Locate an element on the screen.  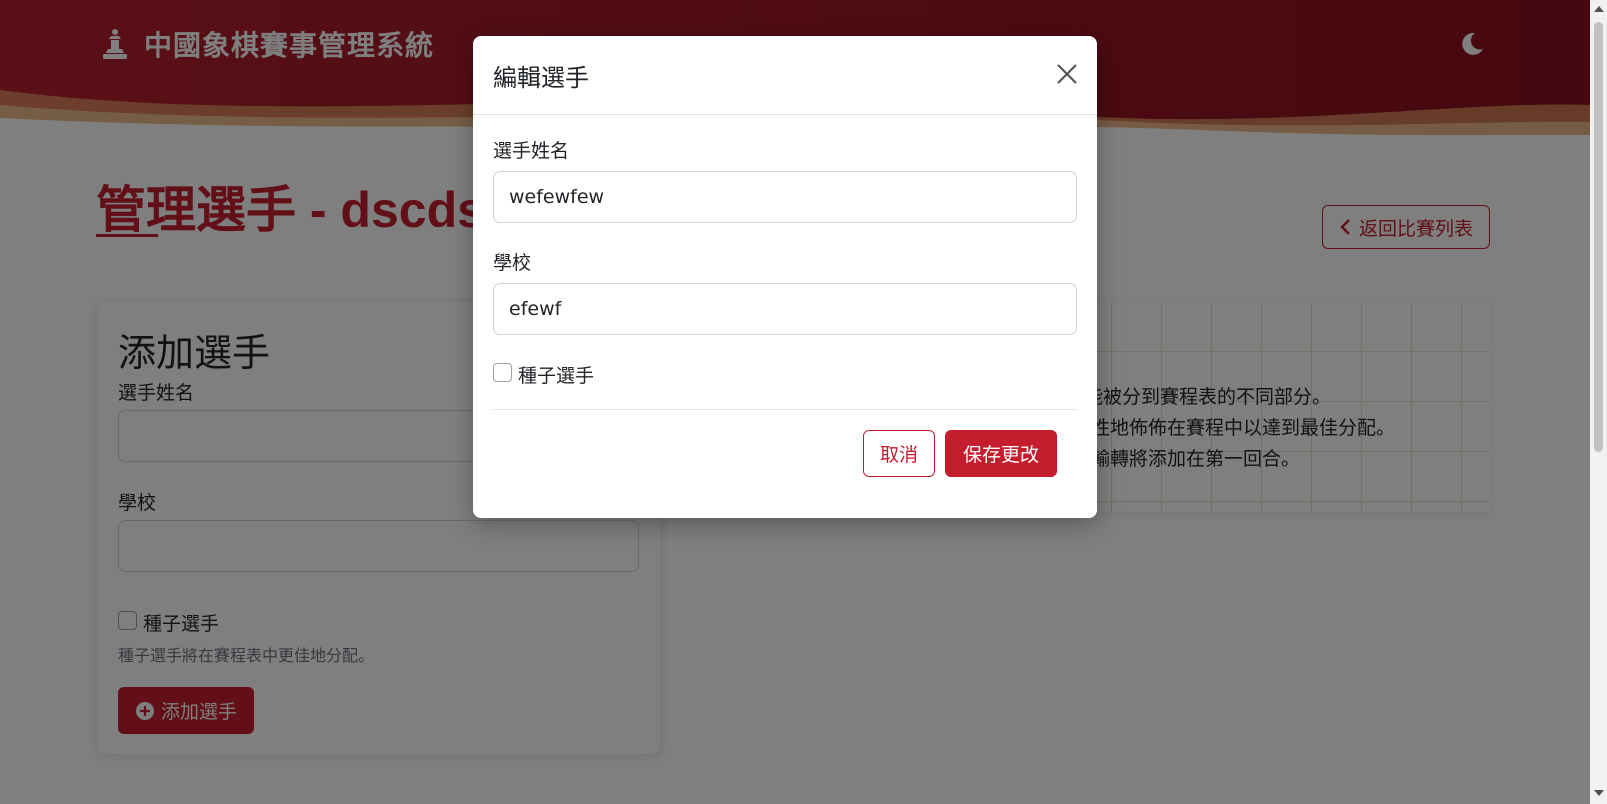
scroll-down-arrow is located at coordinates (1599, 793).